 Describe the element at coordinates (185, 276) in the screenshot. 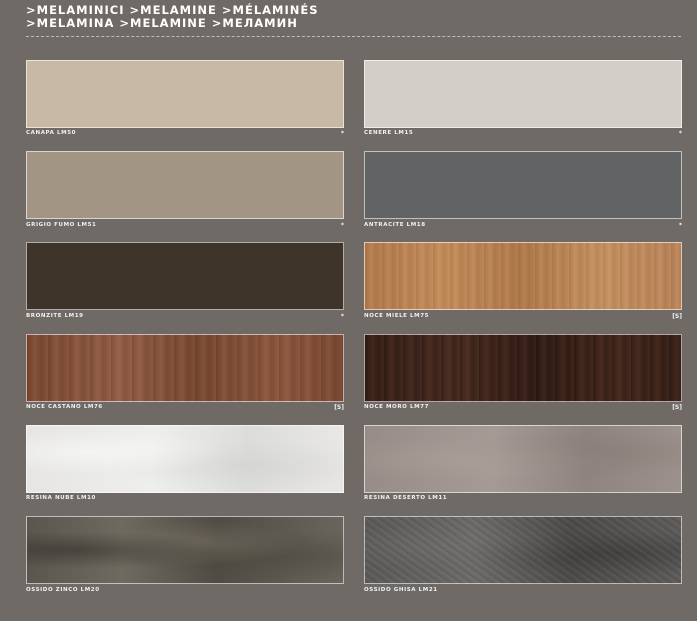

I see `swatch-bronzite` at that location.